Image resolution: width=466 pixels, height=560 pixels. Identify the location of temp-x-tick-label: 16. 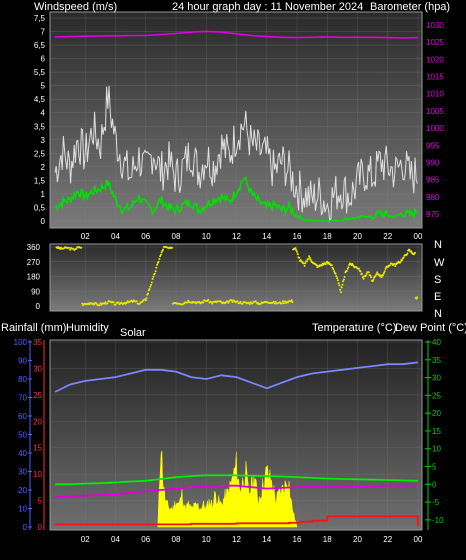
(297, 539).